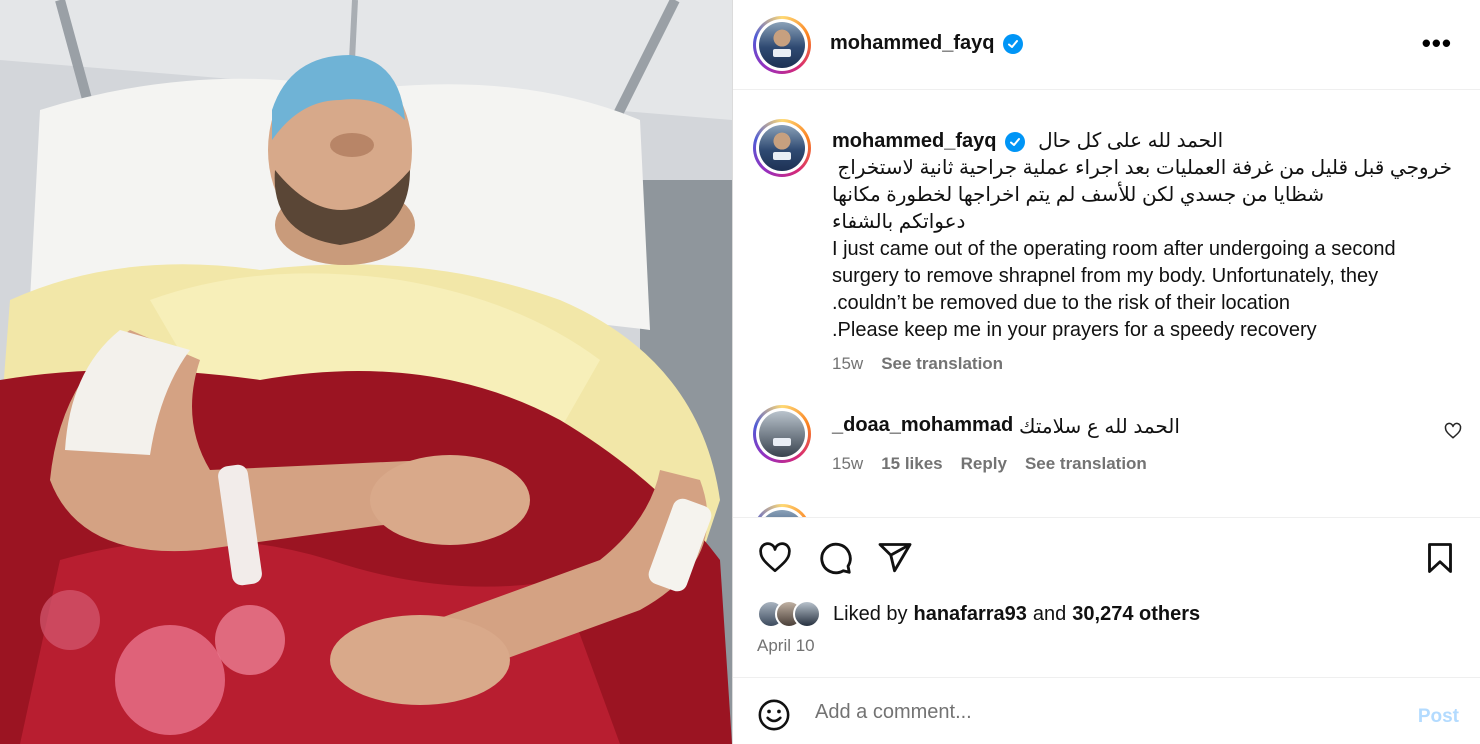 This screenshot has height=744, width=1480. What do you see at coordinates (774, 717) in the screenshot?
I see `emoji-icon` at bounding box center [774, 717].